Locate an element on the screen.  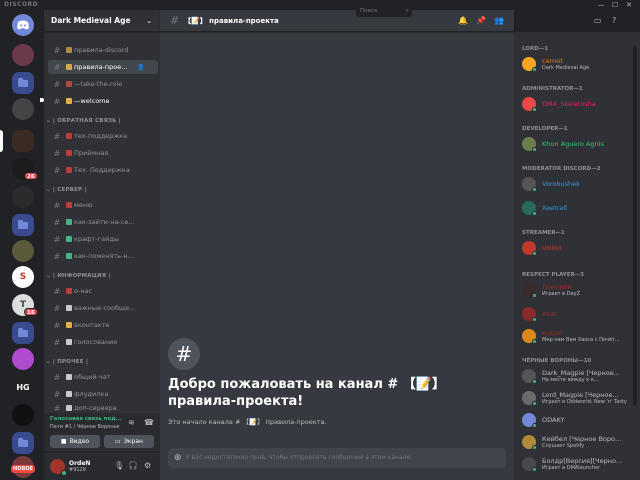
channel-label: голосование is located at coordinates (96, 342).